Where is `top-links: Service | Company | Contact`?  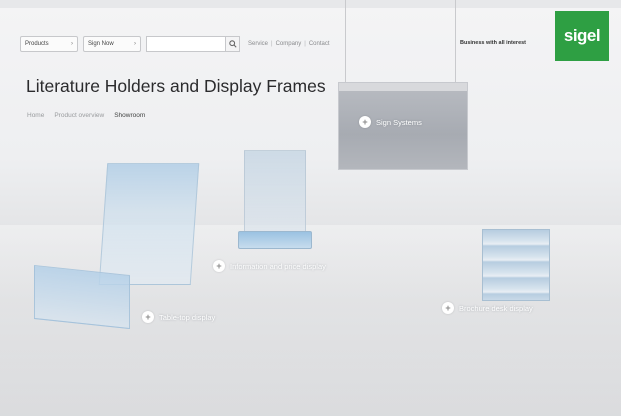
top-links: Service | Company | Contact is located at coordinates (289, 44).